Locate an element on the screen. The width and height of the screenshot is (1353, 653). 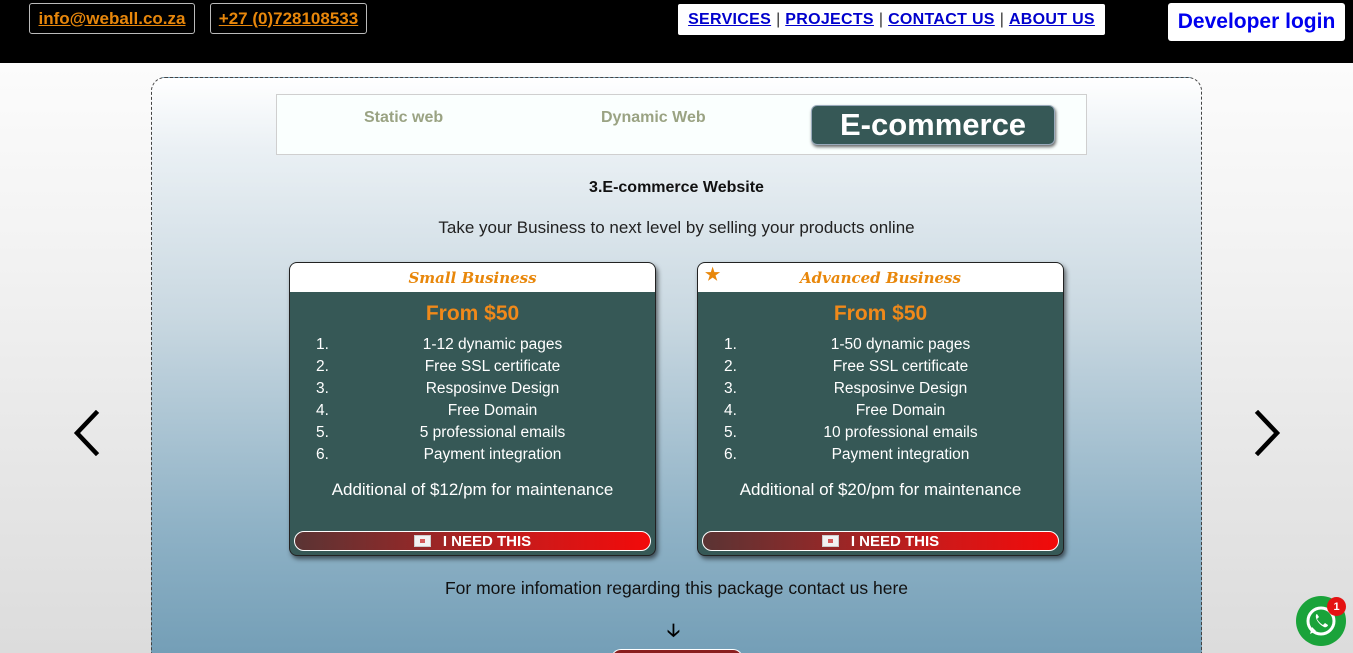
chevron-right-icon is located at coordinates (1267, 433).